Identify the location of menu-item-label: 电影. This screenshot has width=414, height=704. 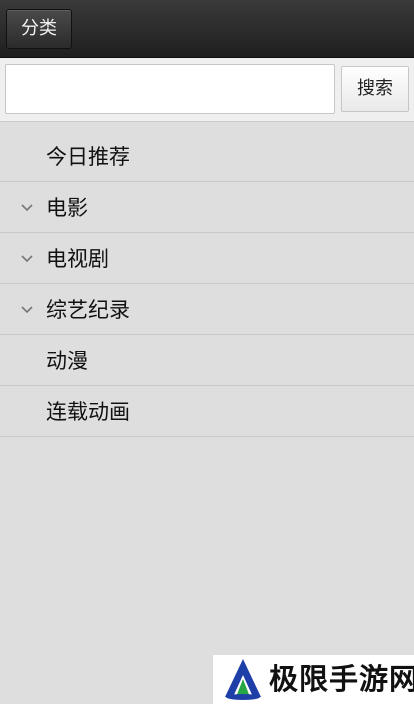
(67, 208).